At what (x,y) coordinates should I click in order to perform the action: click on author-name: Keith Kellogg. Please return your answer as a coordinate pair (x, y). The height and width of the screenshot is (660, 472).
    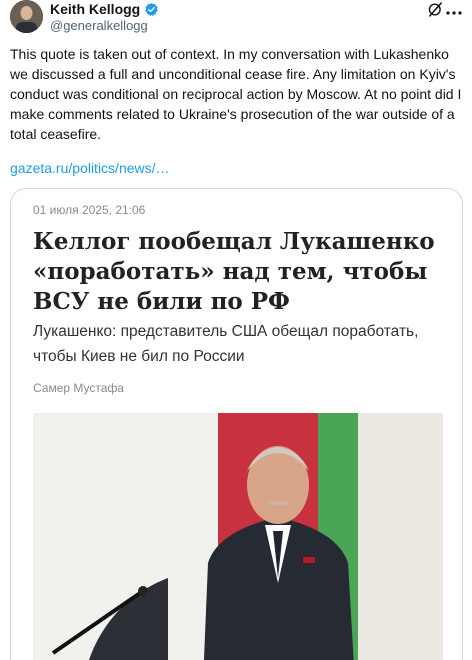
    Looking at the image, I should click on (95, 9).